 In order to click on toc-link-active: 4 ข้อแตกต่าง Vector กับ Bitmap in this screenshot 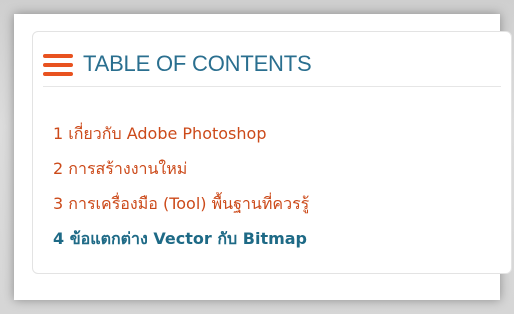, I will do `click(180, 238)`.